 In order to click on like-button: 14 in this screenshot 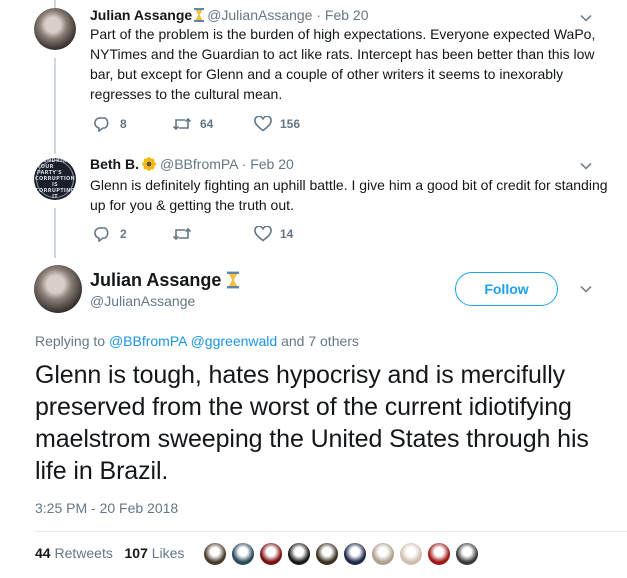, I will do `click(273, 234)`.